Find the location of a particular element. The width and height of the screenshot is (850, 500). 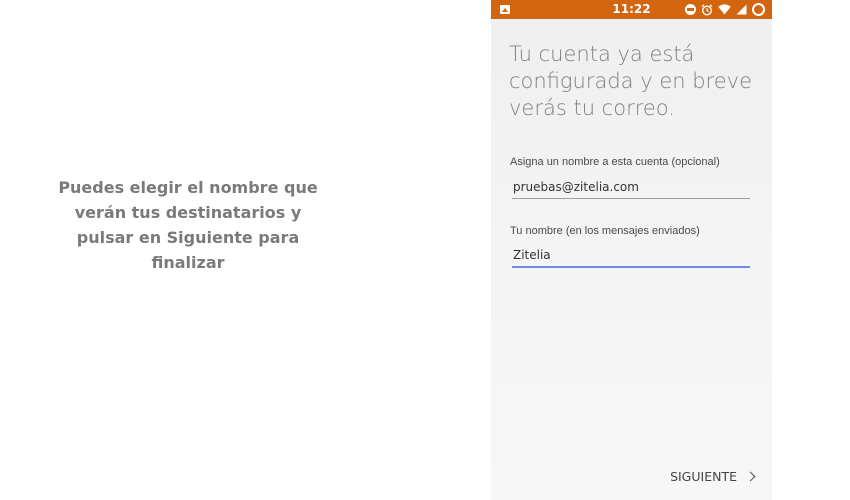

wifi-icon is located at coordinates (724, 9).